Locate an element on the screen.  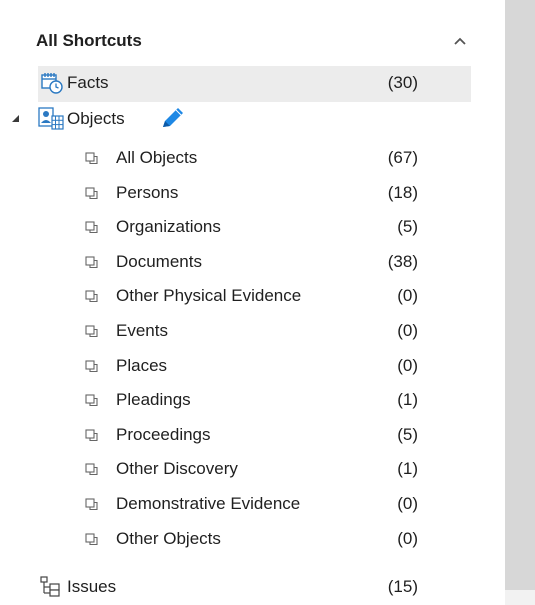
tree-item-label: Other Physical Evidence is located at coordinates (209, 295).